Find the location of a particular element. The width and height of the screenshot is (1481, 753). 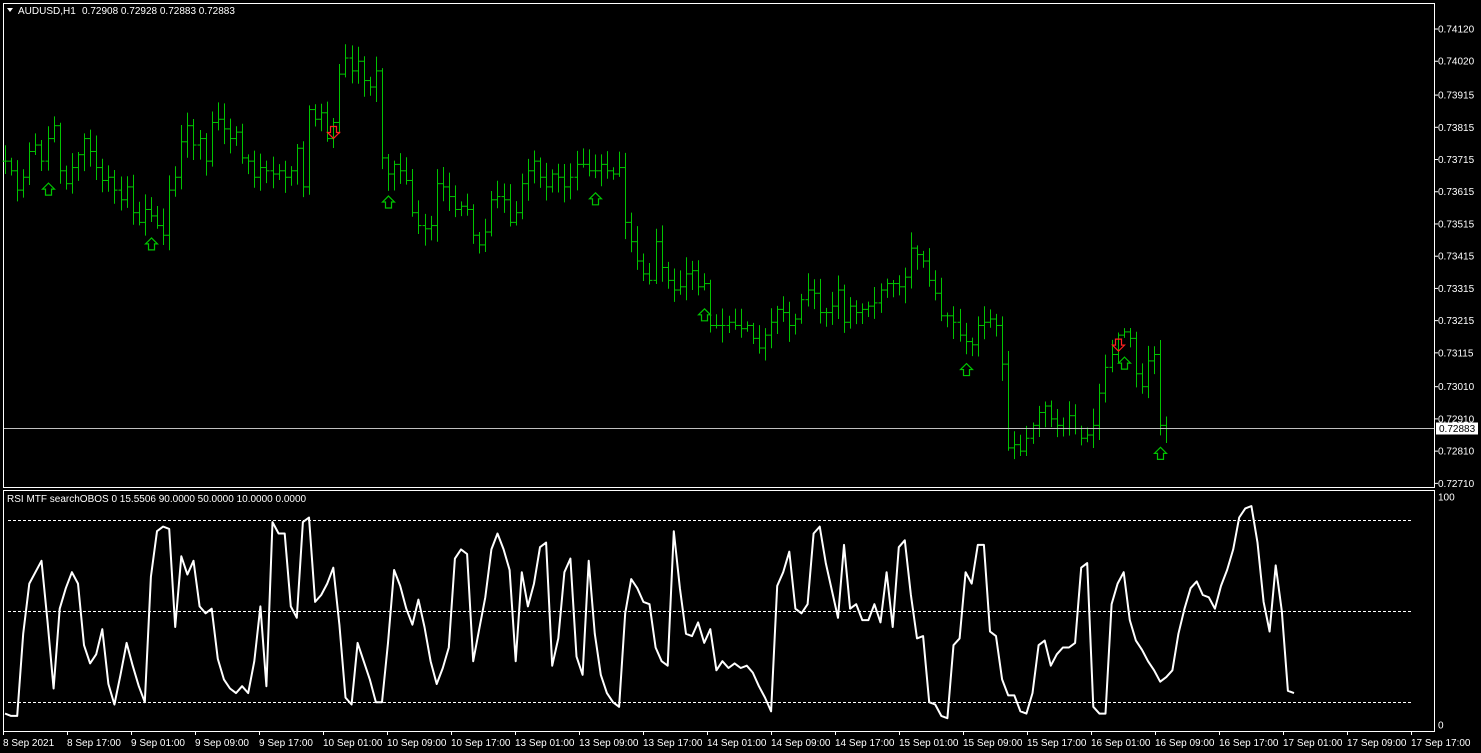

time-tick-label: 17 Sep 01:00 is located at coordinates (1313, 743).